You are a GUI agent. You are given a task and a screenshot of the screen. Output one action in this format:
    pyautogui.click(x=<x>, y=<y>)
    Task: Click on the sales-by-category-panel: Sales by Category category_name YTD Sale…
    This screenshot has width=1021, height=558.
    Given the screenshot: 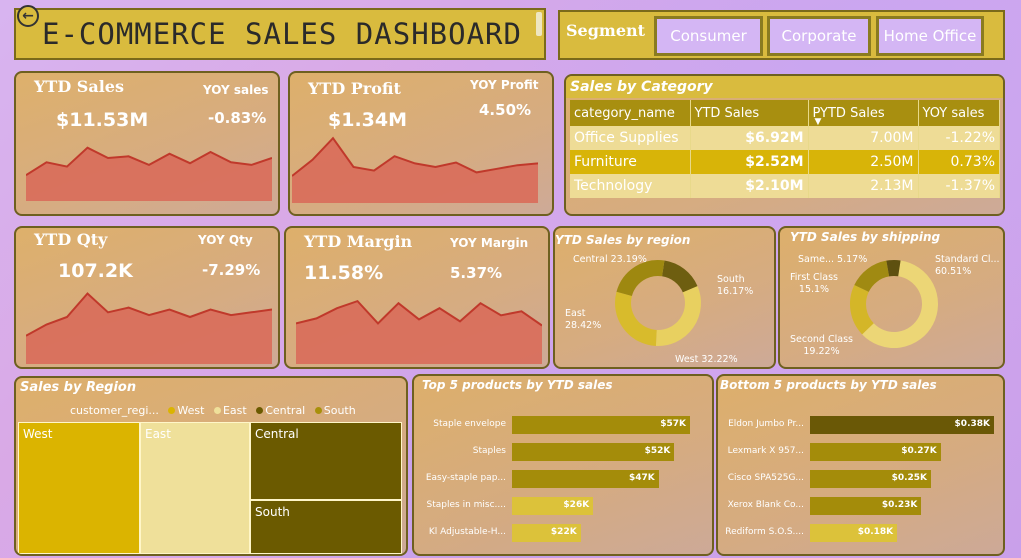 What is the action you would take?
    pyautogui.click(x=784, y=145)
    